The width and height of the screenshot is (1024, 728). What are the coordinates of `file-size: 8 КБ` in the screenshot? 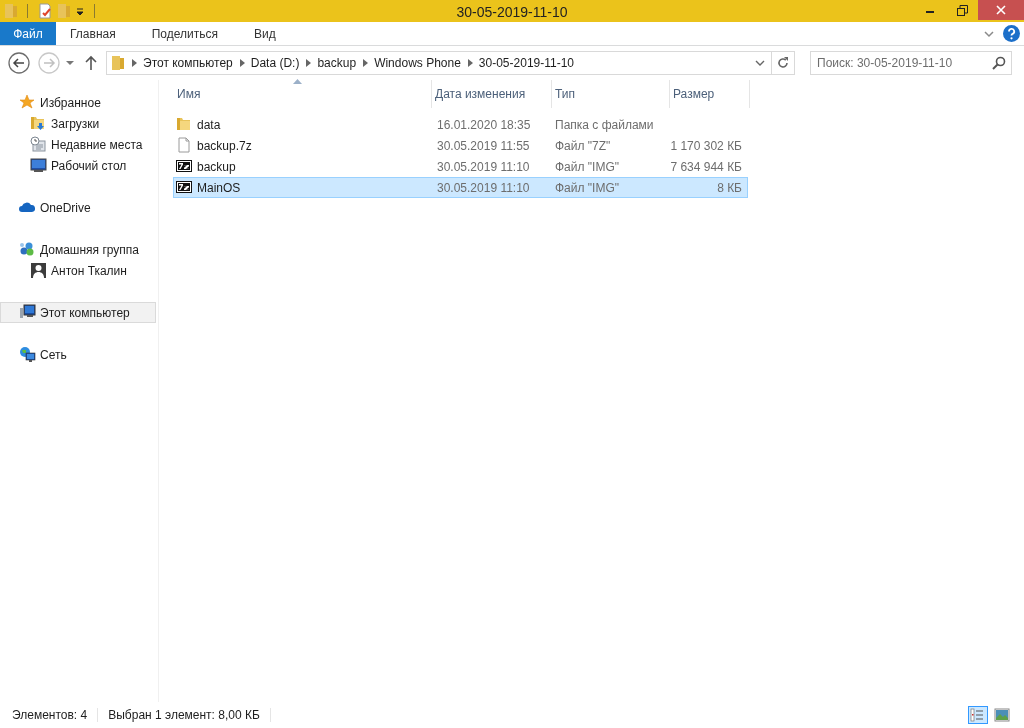 It's located at (729, 188).